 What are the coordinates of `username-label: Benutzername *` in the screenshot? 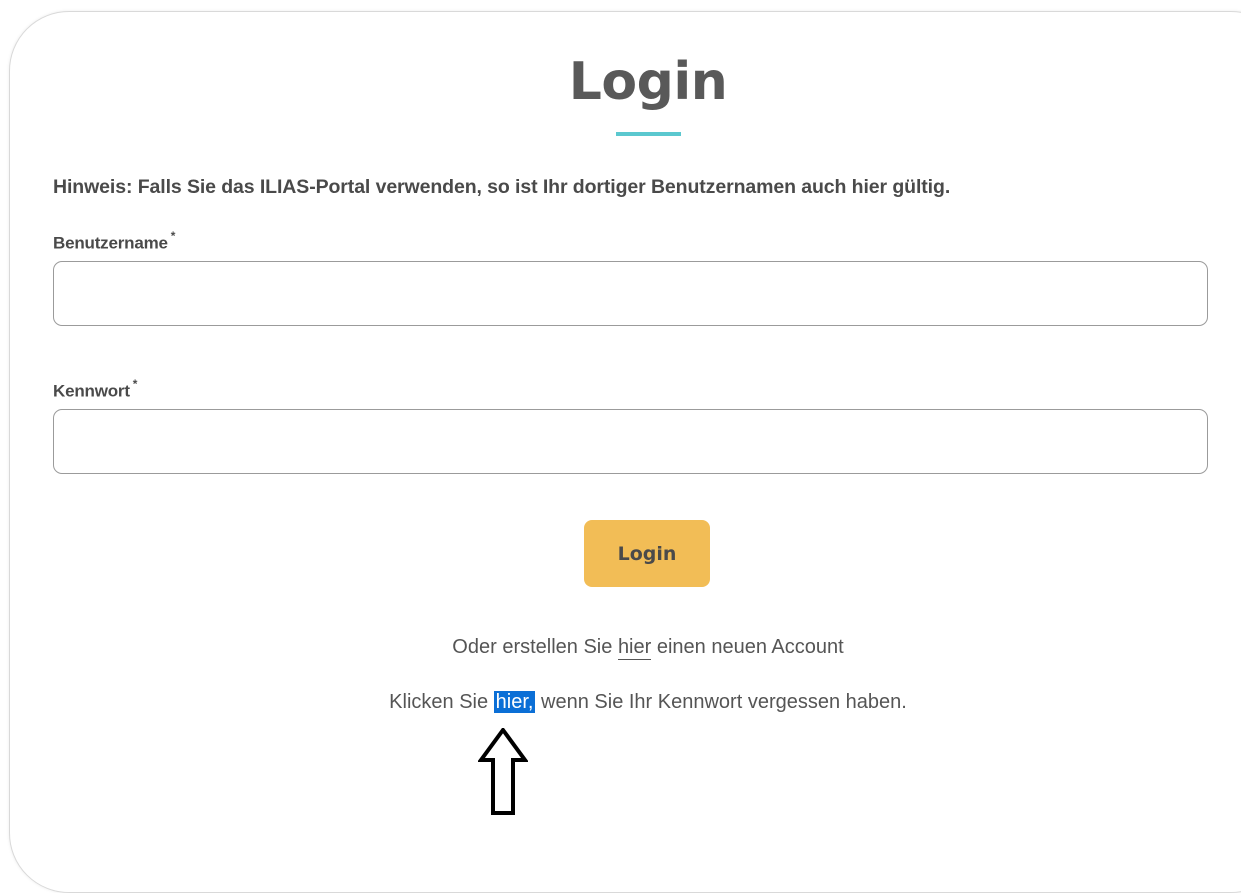 It's located at (114, 241).